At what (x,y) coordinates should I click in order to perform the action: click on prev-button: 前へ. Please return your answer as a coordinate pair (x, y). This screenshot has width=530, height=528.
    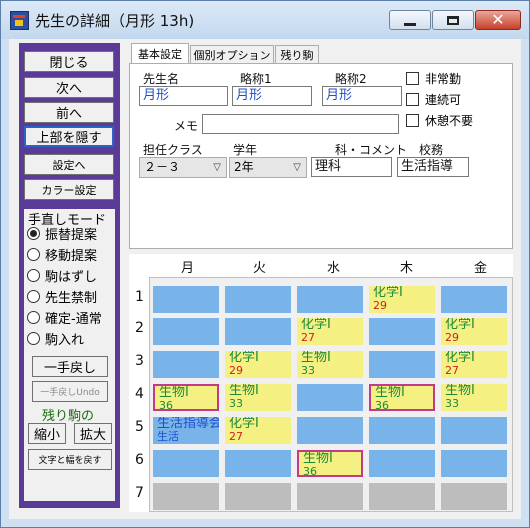
    Looking at the image, I should click on (69, 112).